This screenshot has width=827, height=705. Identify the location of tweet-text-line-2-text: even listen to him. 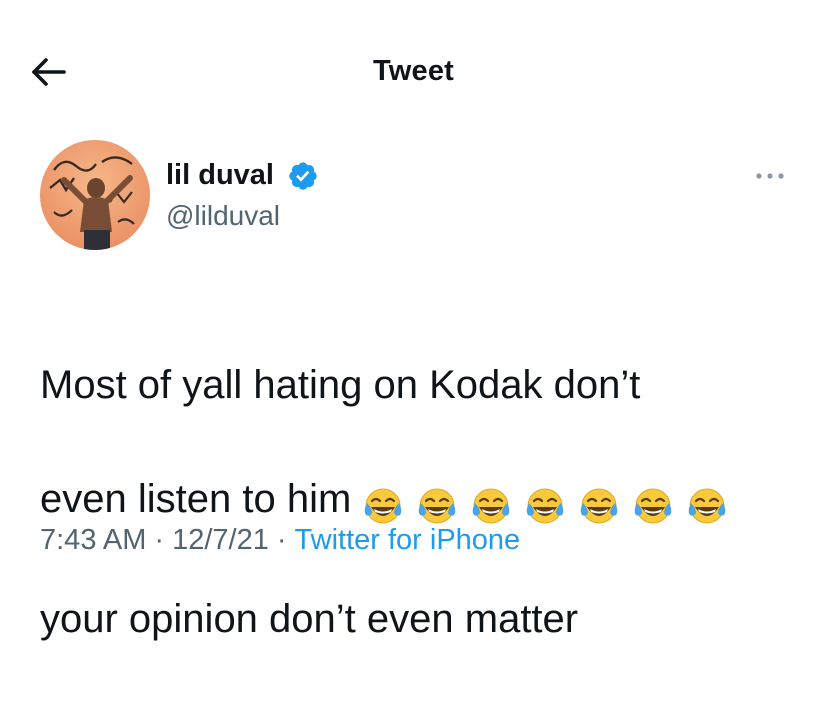
(196, 499).